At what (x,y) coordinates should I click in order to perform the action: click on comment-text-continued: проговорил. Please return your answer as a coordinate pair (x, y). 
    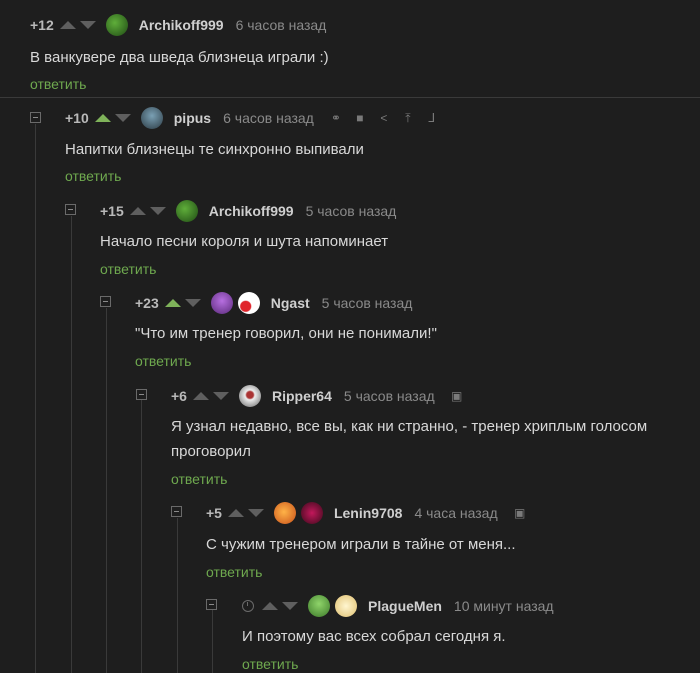
    Looking at the image, I should click on (211, 451).